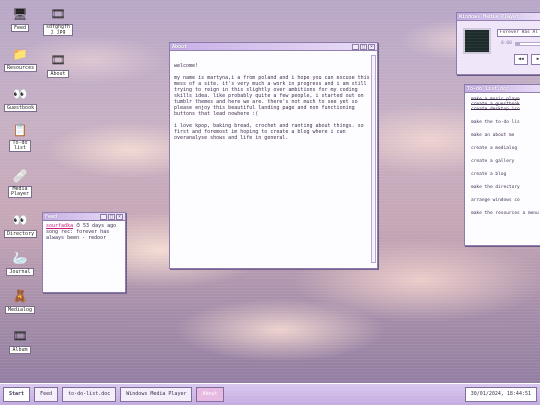 The width and height of the screenshot is (540, 405). What do you see at coordinates (495, 187) in the screenshot?
I see `todo-item: make the directory` at bounding box center [495, 187].